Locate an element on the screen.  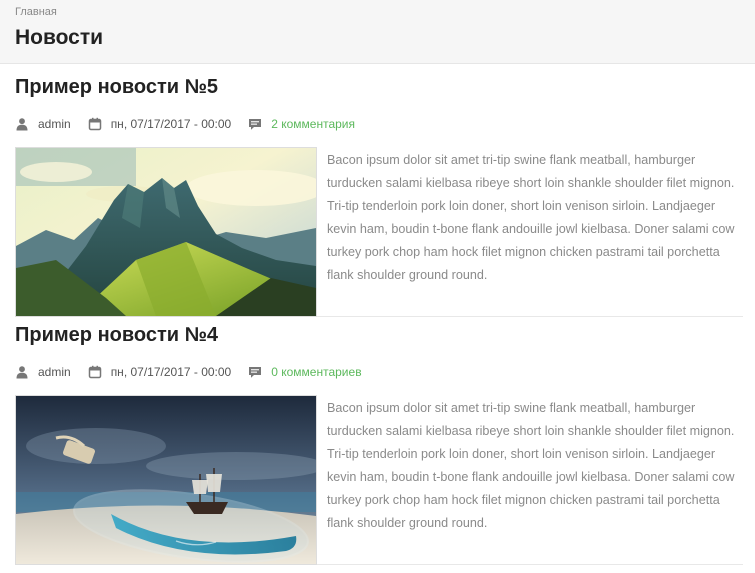
news-title: Пример новости №5 is located at coordinates (116, 87).